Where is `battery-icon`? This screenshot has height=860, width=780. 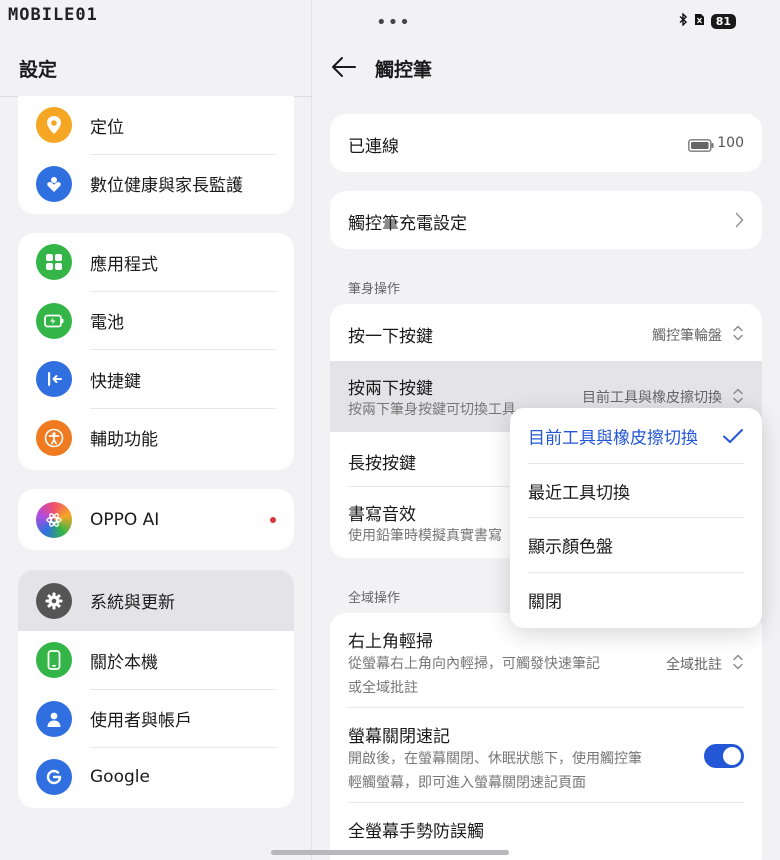 battery-icon is located at coordinates (54, 320).